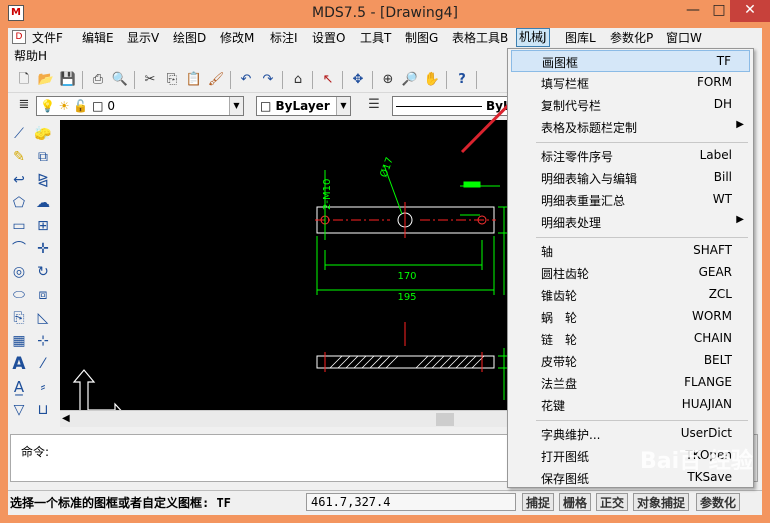 The width and height of the screenshot is (770, 523). Describe the element at coordinates (237, 38) in the screenshot. I see `menu-modify: 修改M` at that location.